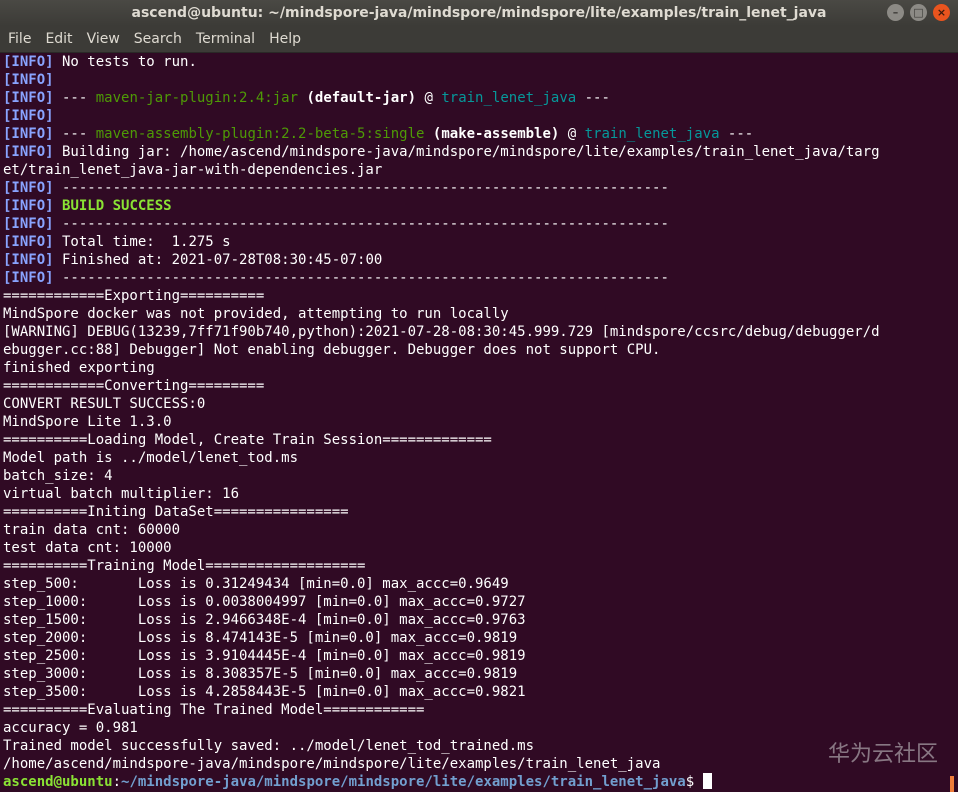  Describe the element at coordinates (142, 242) in the screenshot. I see `line-text: Total time: 1.275 s` at that location.